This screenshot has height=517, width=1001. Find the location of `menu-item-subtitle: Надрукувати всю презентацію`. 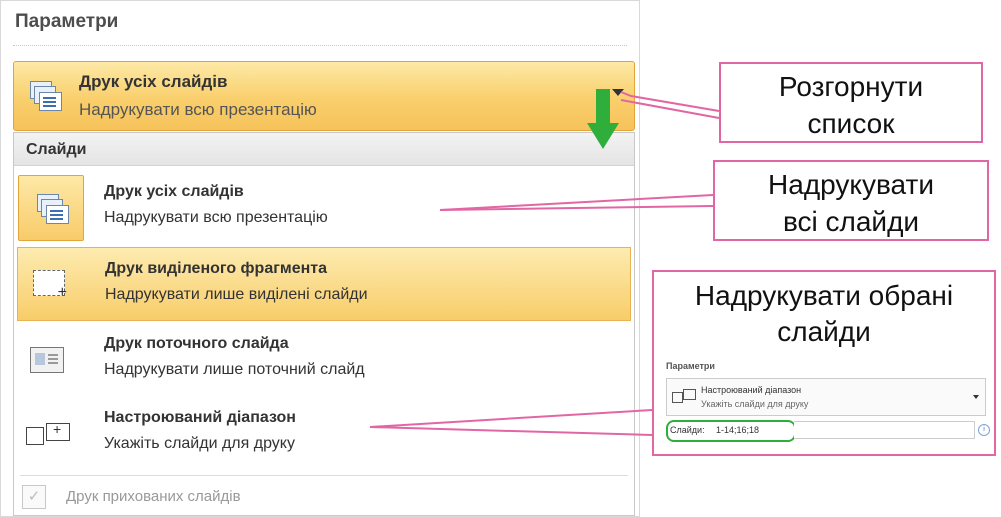

menu-item-subtitle: Надрукувати всю презентацію is located at coordinates (216, 217).